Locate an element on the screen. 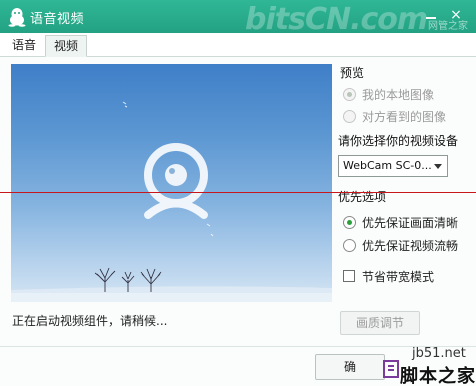  tree-silhouettes is located at coordinates (128, 279).